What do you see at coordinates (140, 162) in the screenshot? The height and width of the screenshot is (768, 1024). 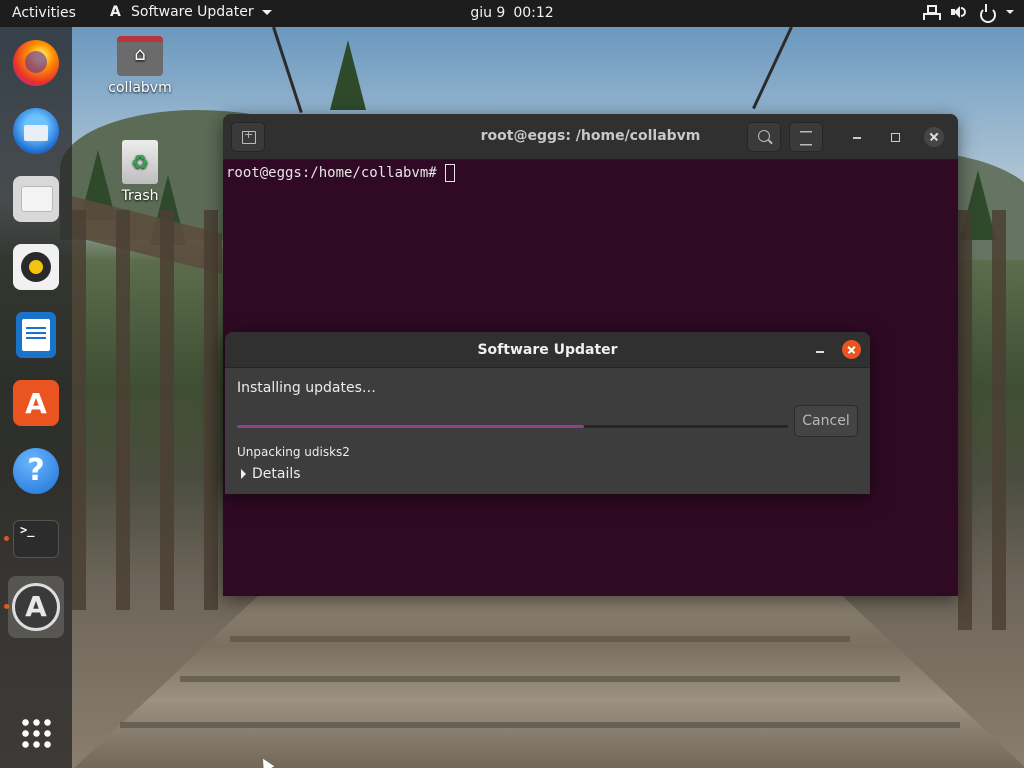 I see `trash-icon` at bounding box center [140, 162].